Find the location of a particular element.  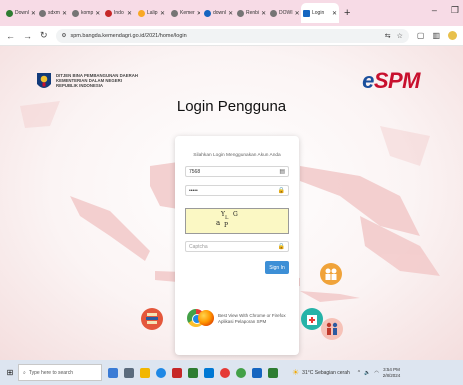

new-tab-button: + is located at coordinates (347, 13).